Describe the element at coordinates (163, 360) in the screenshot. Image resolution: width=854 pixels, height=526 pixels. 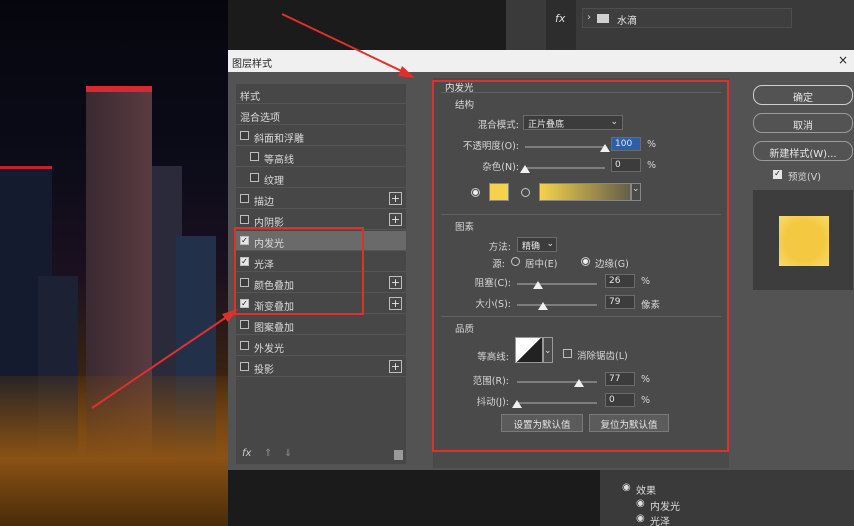
I see `arrow-line-bottom` at that location.